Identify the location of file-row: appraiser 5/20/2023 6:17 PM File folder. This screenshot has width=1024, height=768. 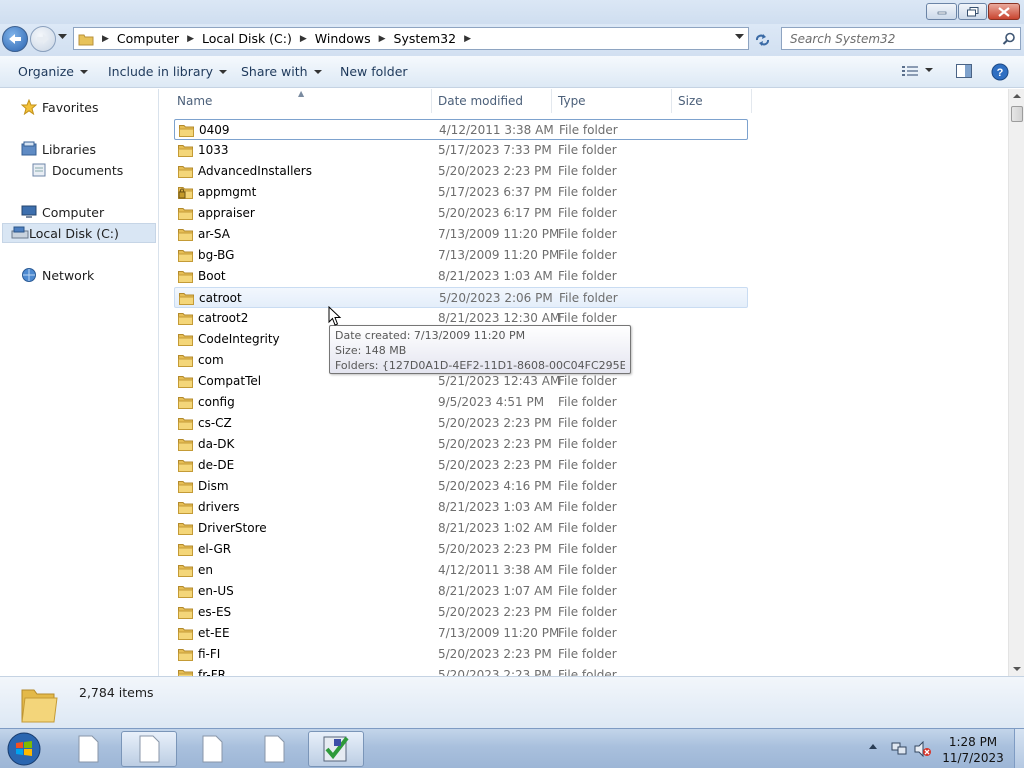
(461, 213).